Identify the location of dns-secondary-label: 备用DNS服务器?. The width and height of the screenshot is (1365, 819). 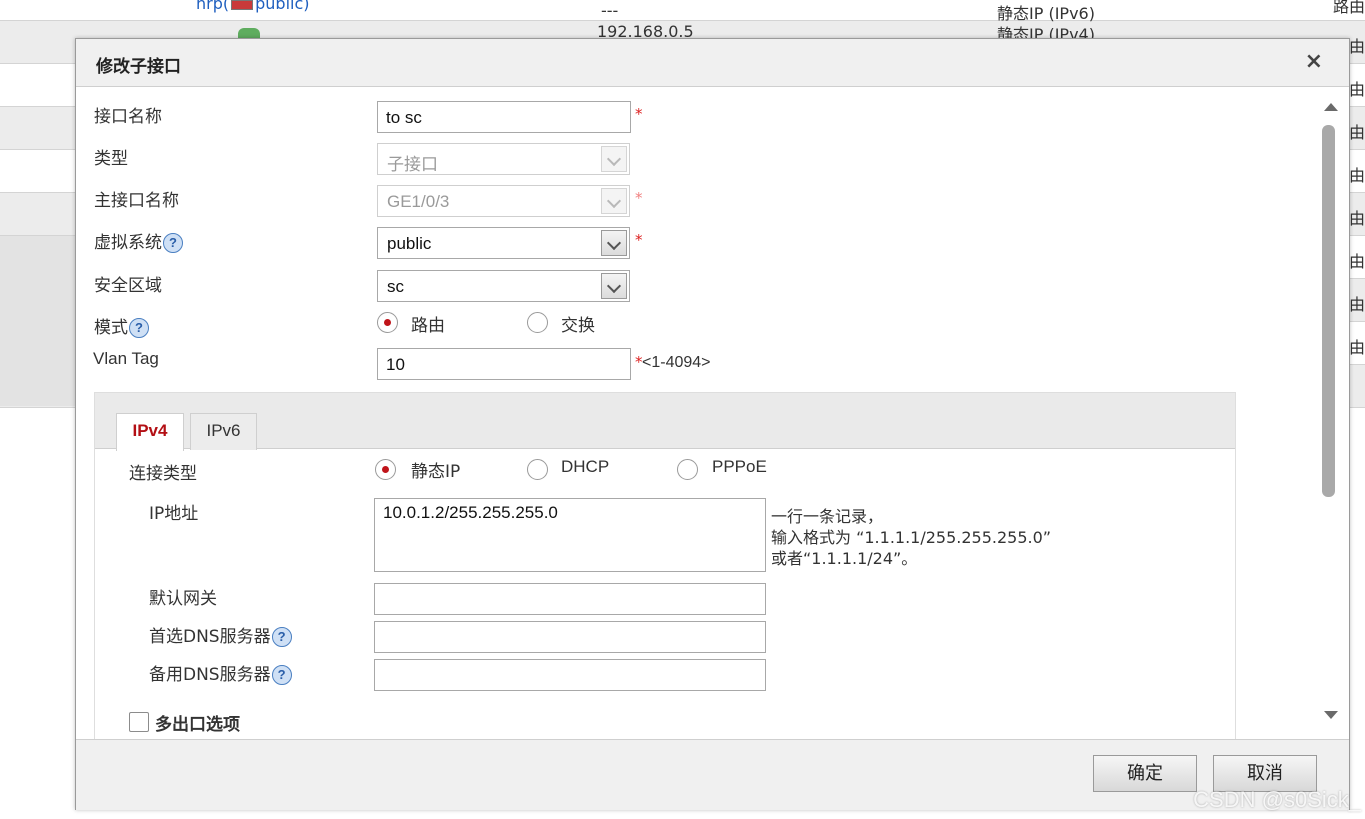
(220, 672).